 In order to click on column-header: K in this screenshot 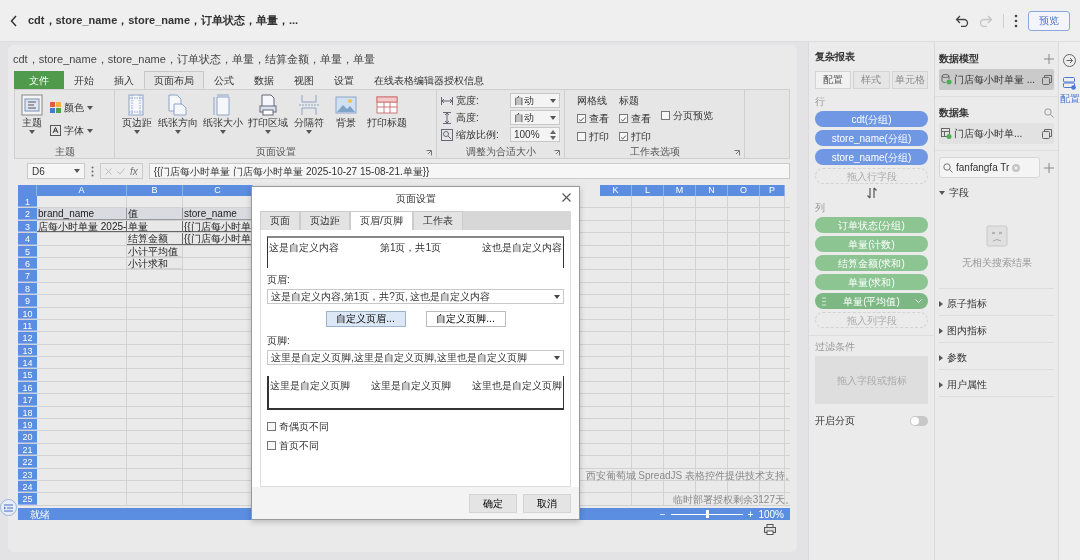, I will do `click(616, 190)`.